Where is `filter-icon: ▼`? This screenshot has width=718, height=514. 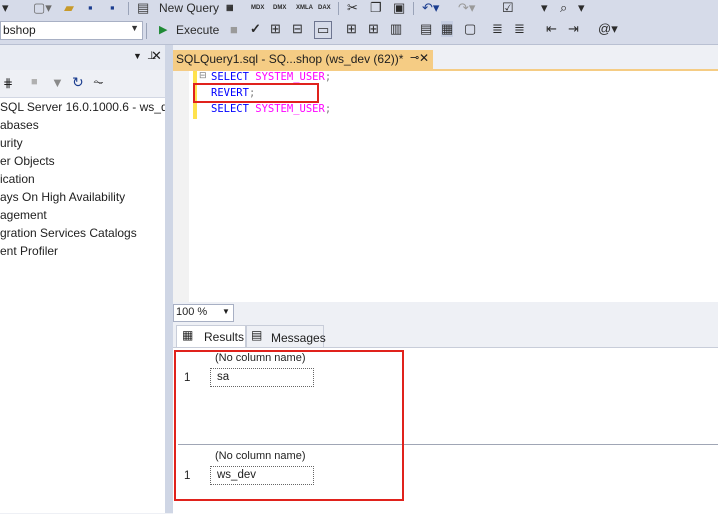
filter-icon: ▼ is located at coordinates (57, 82).